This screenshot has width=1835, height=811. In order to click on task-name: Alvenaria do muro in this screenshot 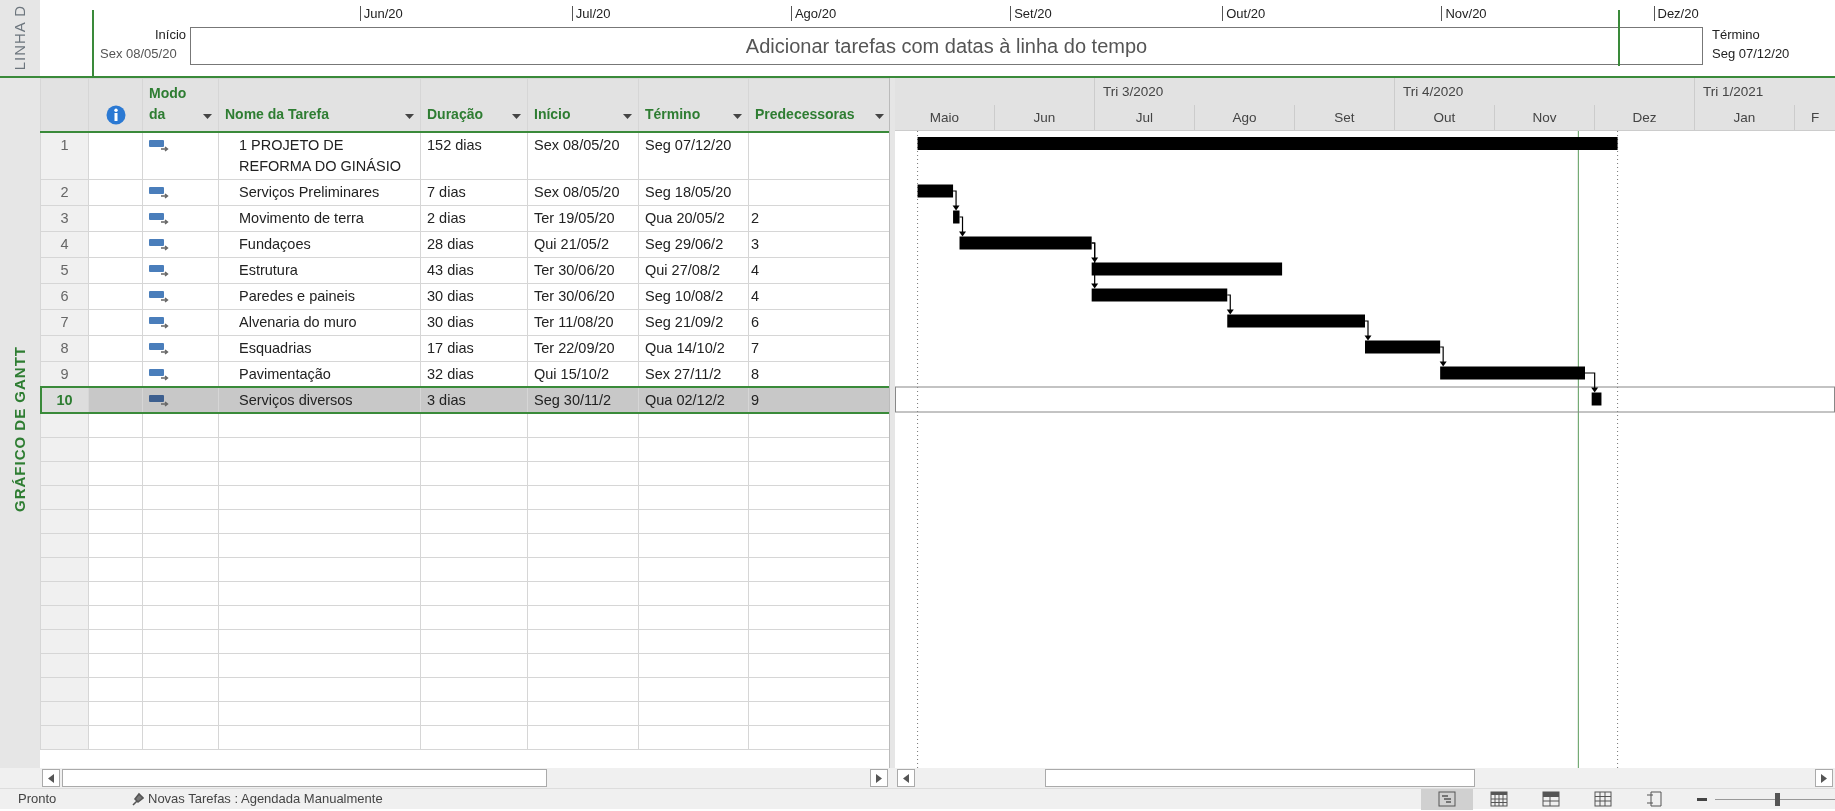, I will do `click(319, 322)`.